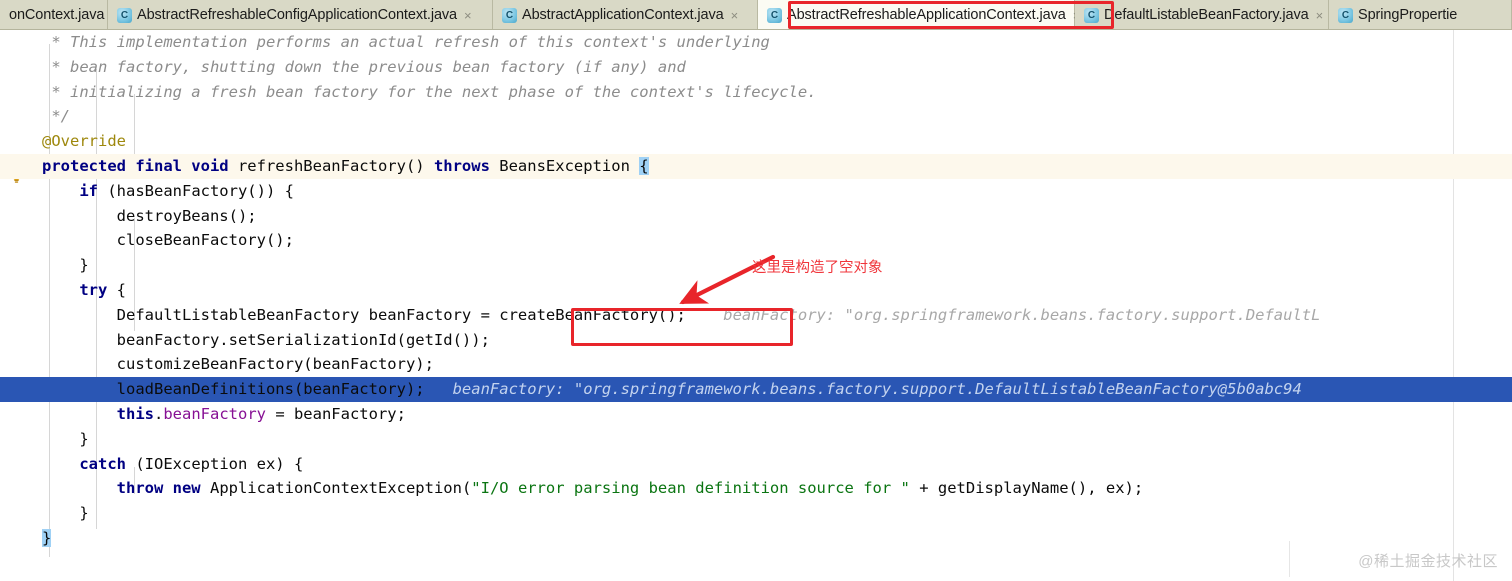 The width and height of the screenshot is (1512, 581). Describe the element at coordinates (623, 15) in the screenshot. I see `editor-tab-label: AbstractApplicationContext.java` at that location.